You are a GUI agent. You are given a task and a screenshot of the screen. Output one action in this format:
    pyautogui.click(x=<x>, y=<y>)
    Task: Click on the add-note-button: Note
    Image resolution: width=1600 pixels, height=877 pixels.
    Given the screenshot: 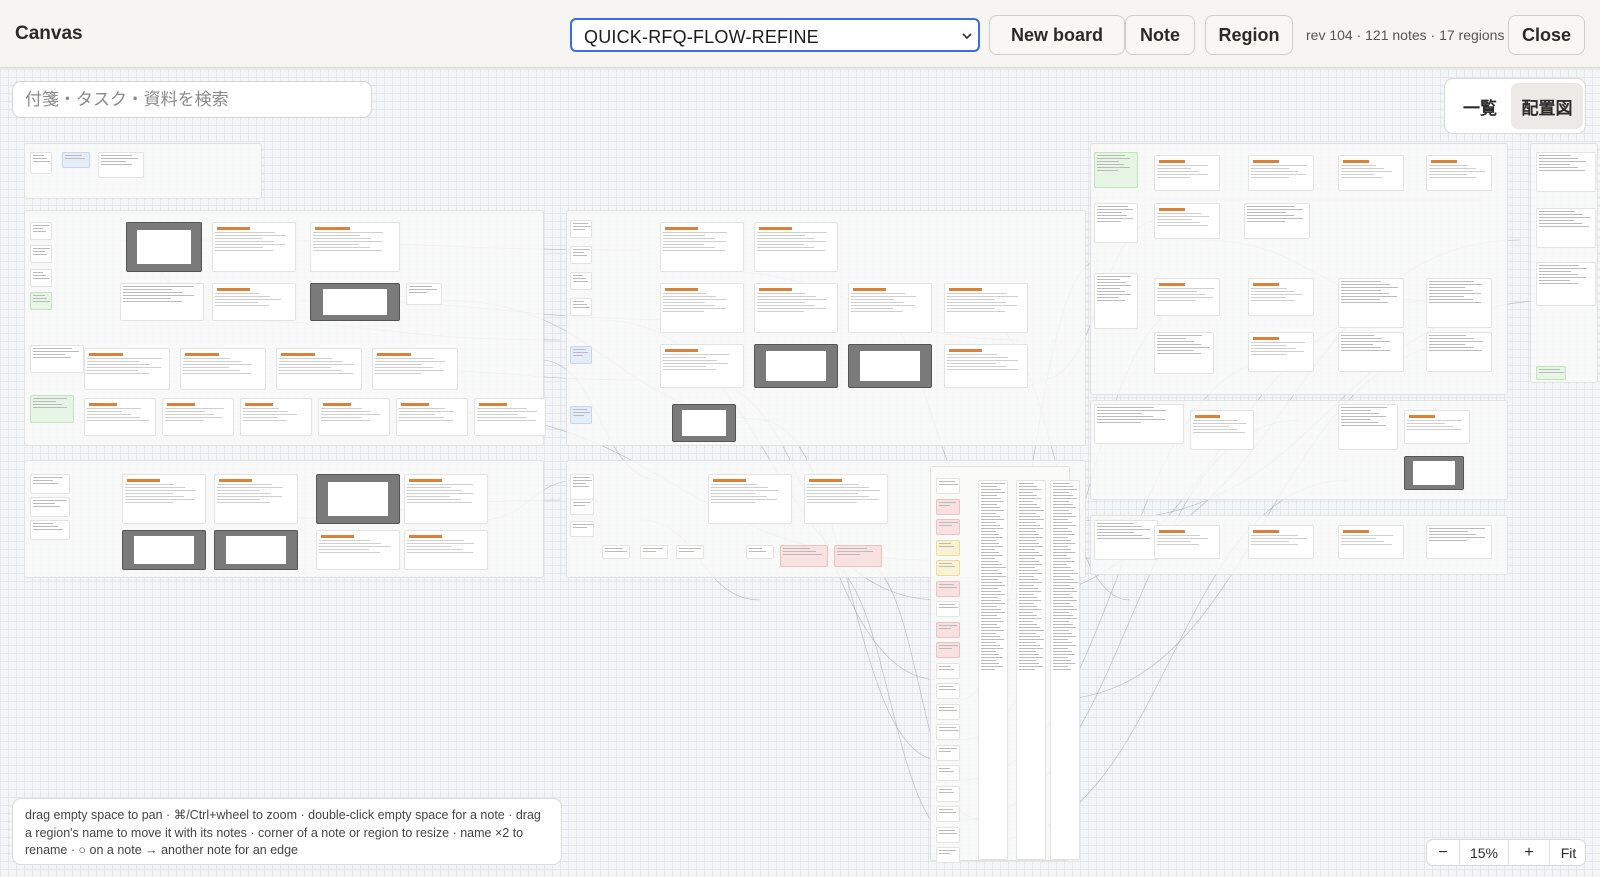 What is the action you would take?
    pyautogui.click(x=1160, y=35)
    